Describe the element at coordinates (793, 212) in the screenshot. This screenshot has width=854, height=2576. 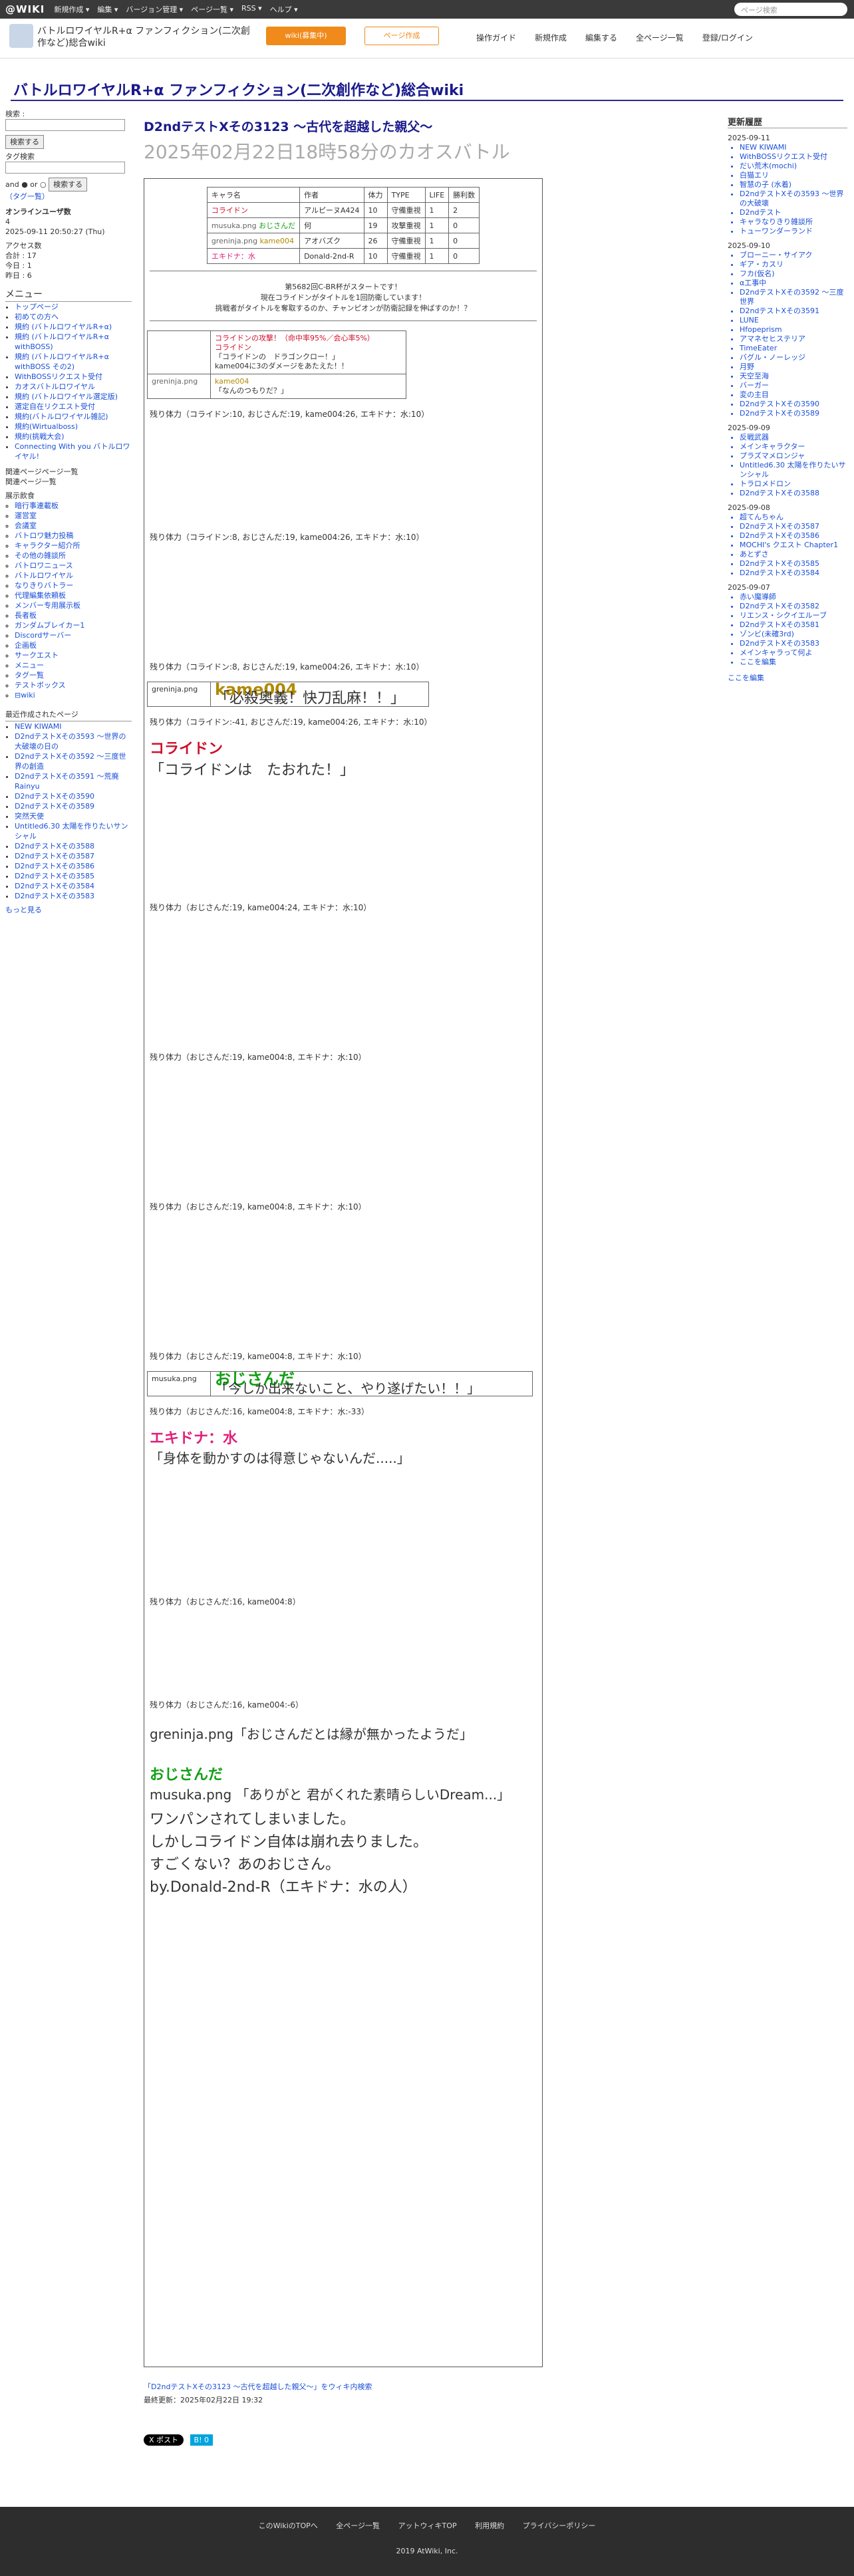
I see `history-item: D2ndテスト` at that location.